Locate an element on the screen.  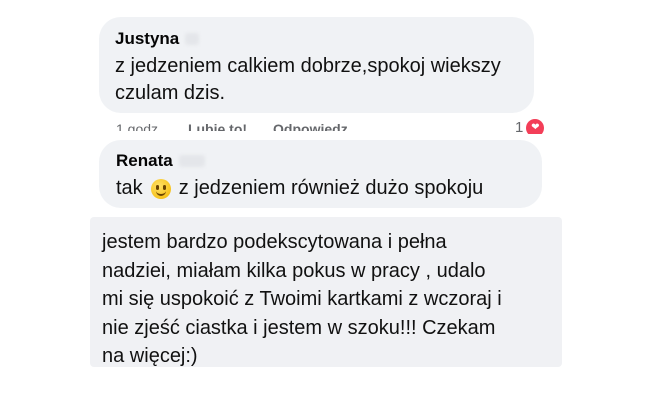
comment-author-name: Renata is located at coordinates (144, 161).